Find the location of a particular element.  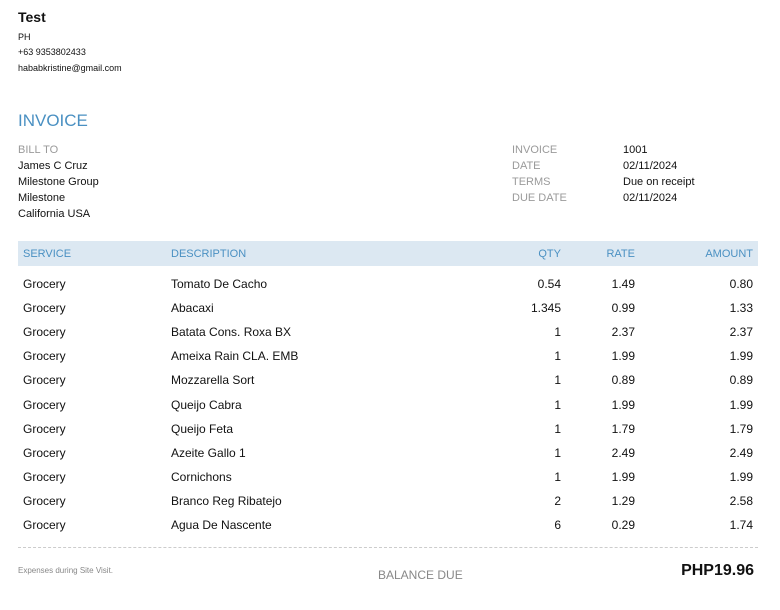

table-row: Grocery Mozzarella Sort 1 0.89 0.89 is located at coordinates (388, 385).